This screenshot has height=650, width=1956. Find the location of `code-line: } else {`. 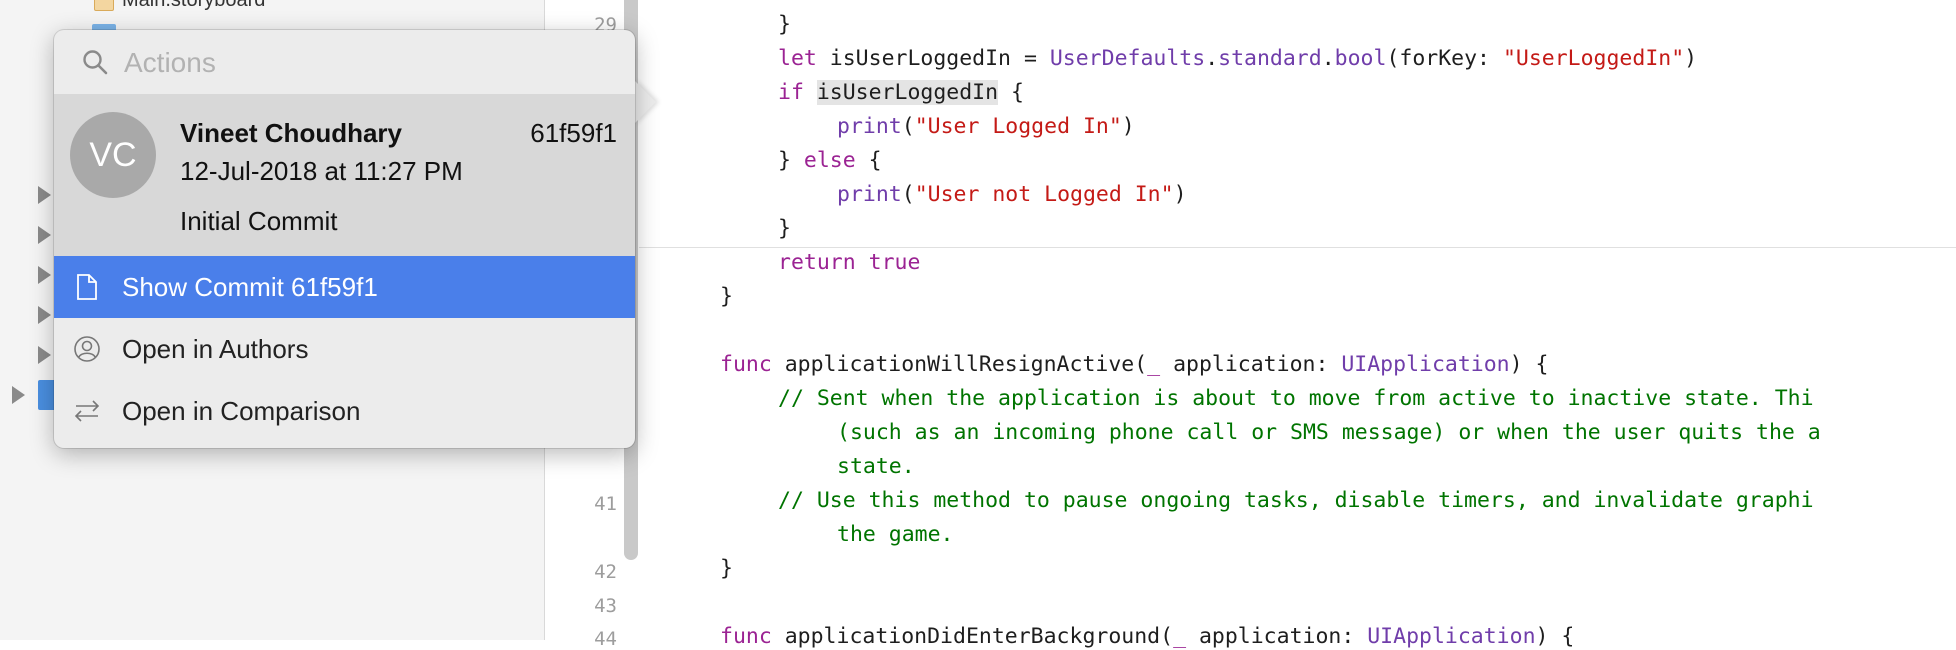

code-line: } else { is located at coordinates (830, 160).